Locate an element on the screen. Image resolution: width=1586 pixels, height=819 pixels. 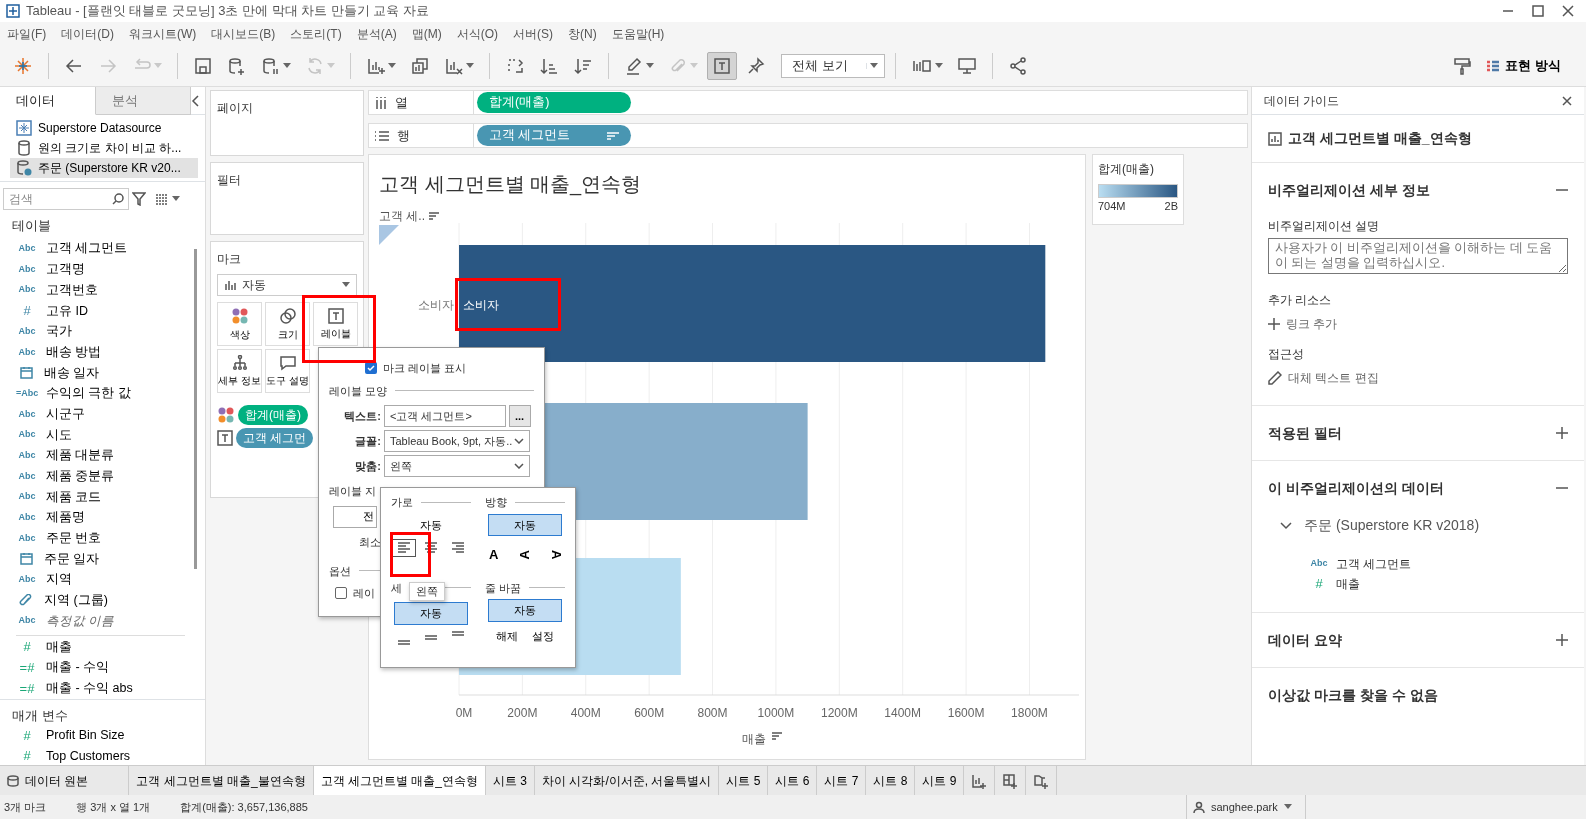
section-heading: 세 is located at coordinates (396, 588).